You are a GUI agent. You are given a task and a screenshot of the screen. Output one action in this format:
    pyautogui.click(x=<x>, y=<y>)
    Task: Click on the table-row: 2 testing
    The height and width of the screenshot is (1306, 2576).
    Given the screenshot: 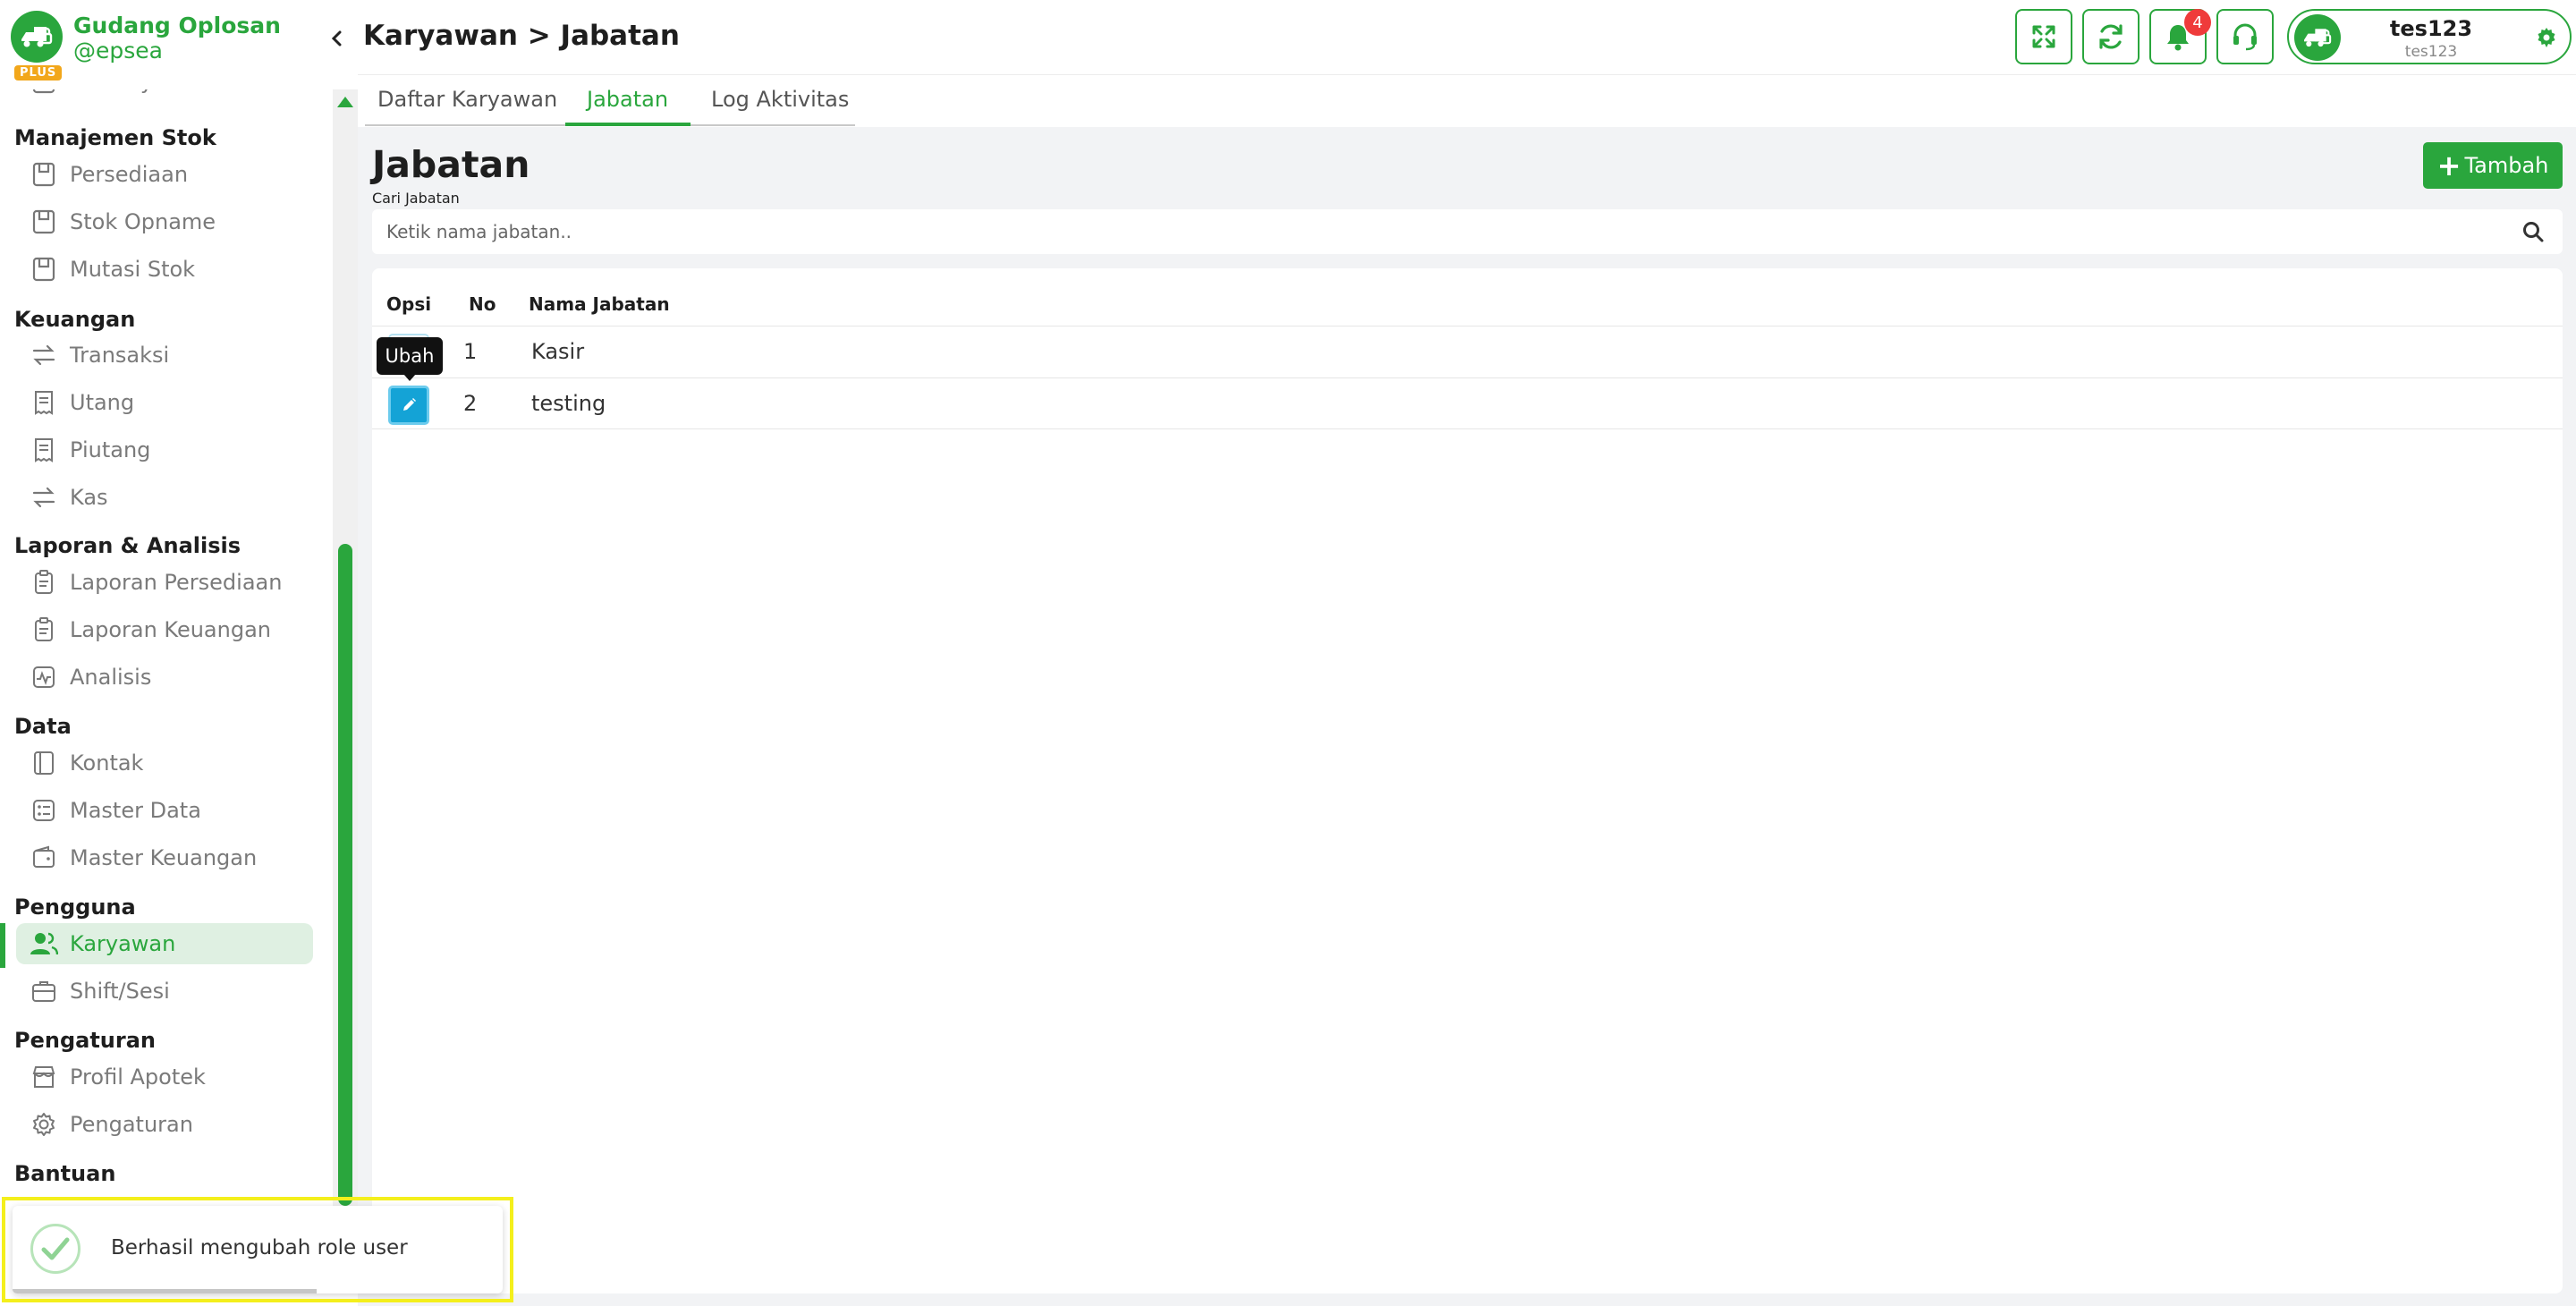 What is the action you would take?
    pyautogui.click(x=1467, y=403)
    